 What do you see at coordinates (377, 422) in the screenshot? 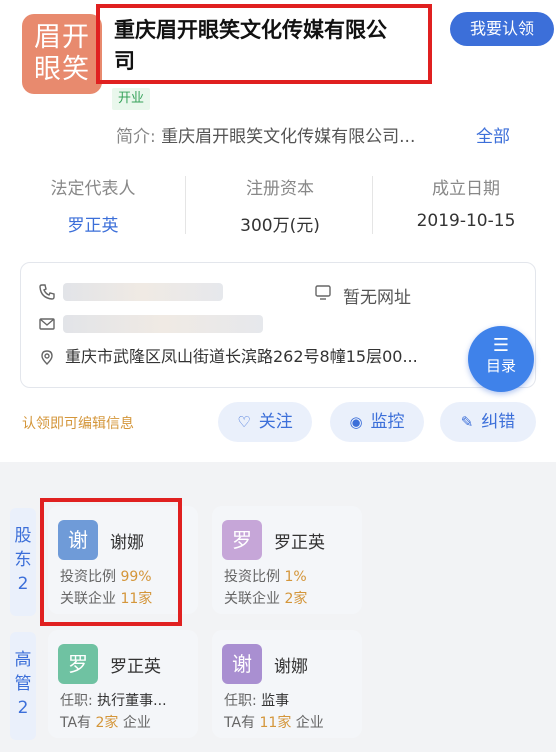
I see `monitor-button: ◉ 监控` at bounding box center [377, 422].